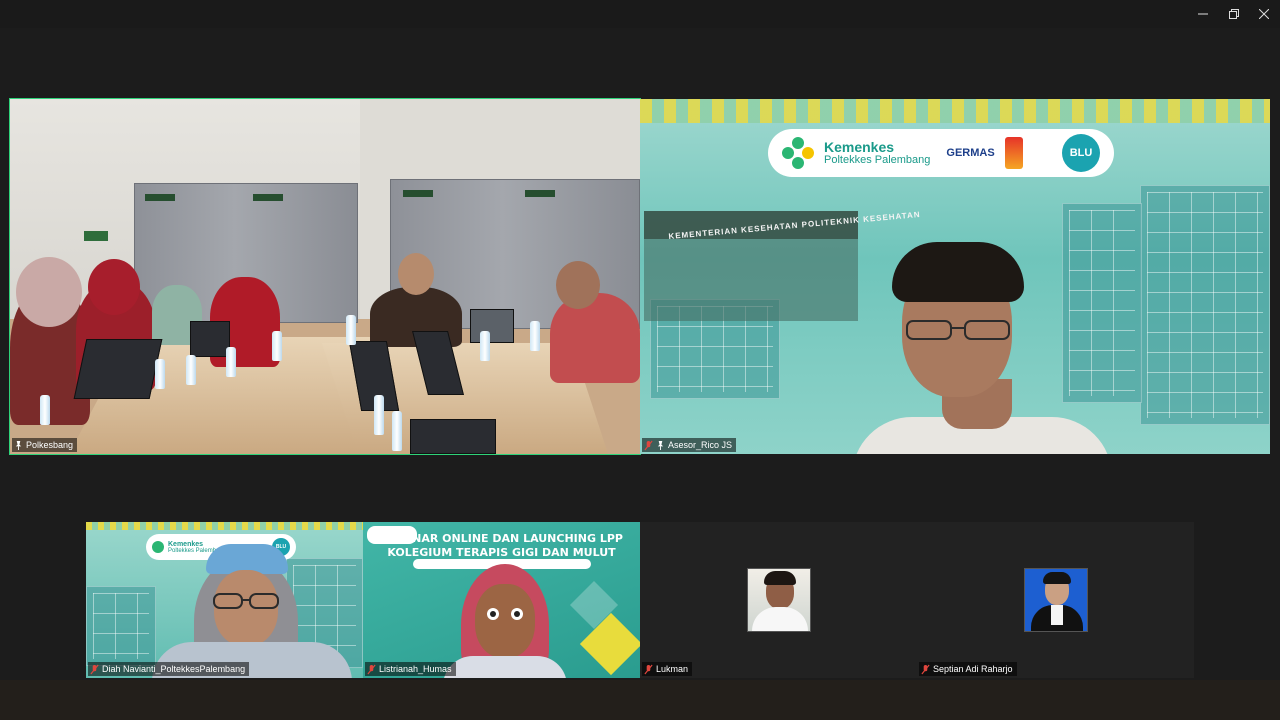  I want to click on participant-name-tag: Asesor_Rico JS, so click(689, 445).